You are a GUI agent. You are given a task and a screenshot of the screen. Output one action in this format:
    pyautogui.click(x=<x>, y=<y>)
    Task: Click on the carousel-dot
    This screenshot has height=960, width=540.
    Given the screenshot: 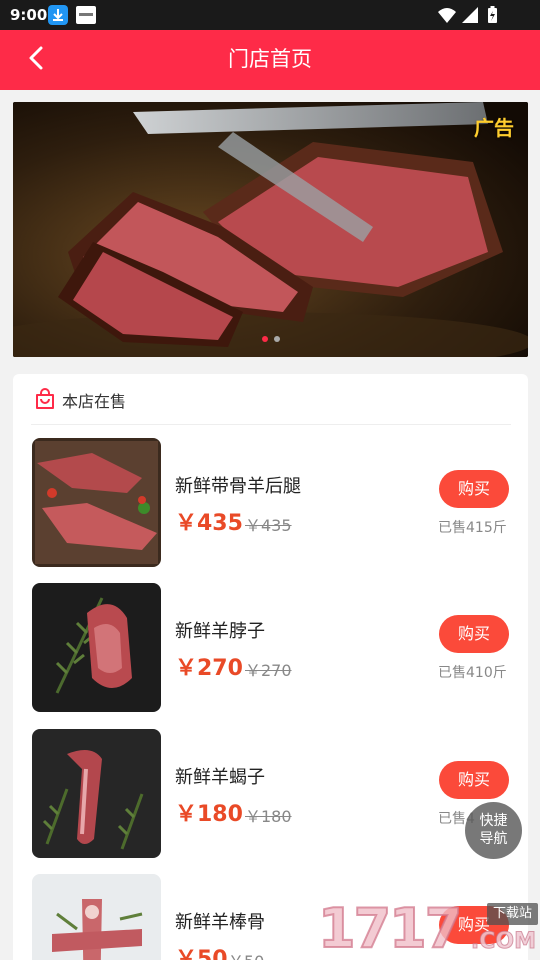 What is the action you would take?
    pyautogui.click(x=276, y=339)
    